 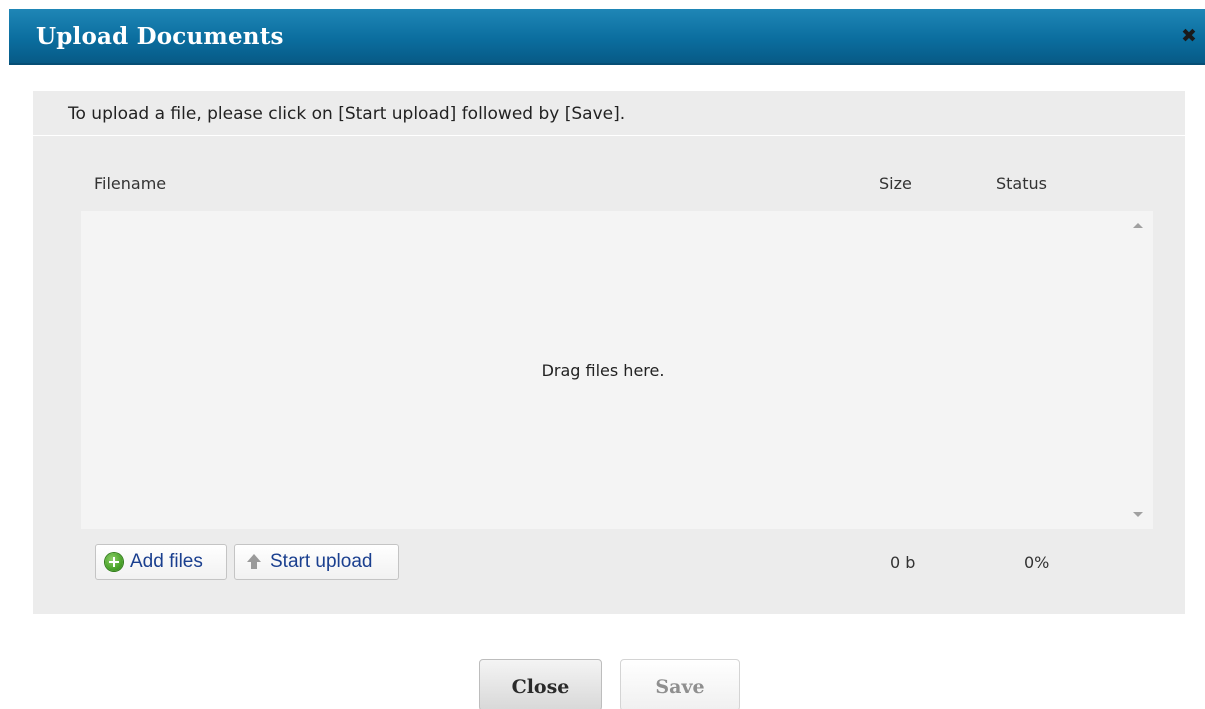 I want to click on arrow-up-icon, so click(x=254, y=562).